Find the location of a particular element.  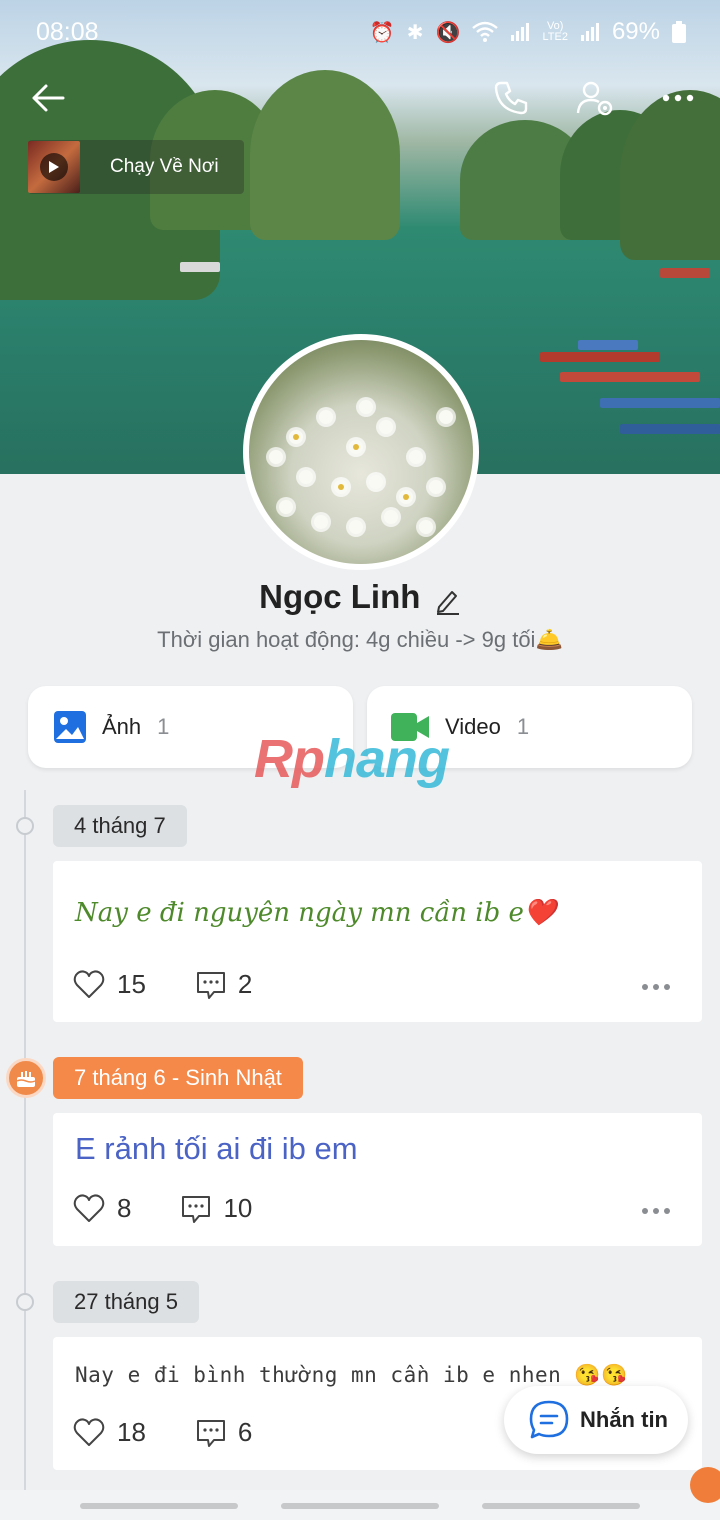

back-arrow-icon is located at coordinates (48, 98).